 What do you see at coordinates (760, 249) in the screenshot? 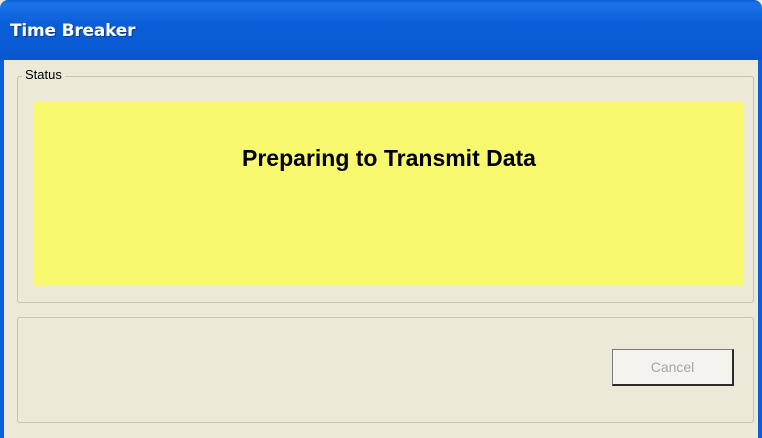
I see `window-frame-right` at bounding box center [760, 249].